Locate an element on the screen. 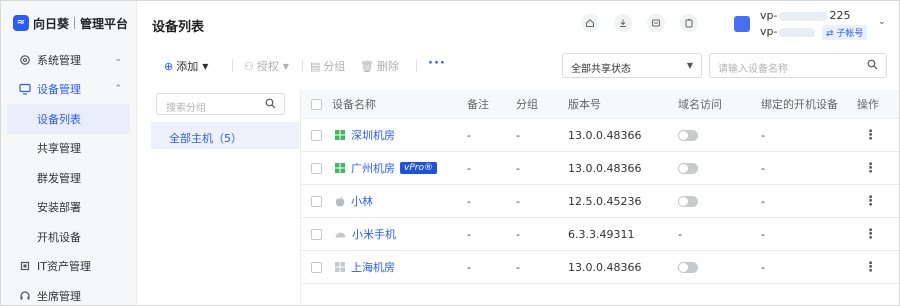 This screenshot has height=306, width=900. sidebar-item-label: IT资产管理 is located at coordinates (64, 267).